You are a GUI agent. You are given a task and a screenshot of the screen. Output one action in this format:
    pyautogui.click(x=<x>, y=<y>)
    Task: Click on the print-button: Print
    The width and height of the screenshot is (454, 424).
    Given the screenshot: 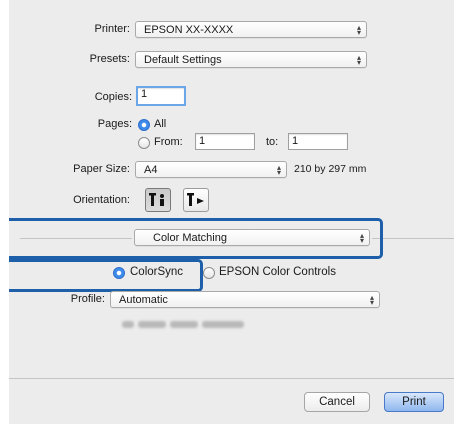 What is the action you would take?
    pyautogui.click(x=414, y=402)
    